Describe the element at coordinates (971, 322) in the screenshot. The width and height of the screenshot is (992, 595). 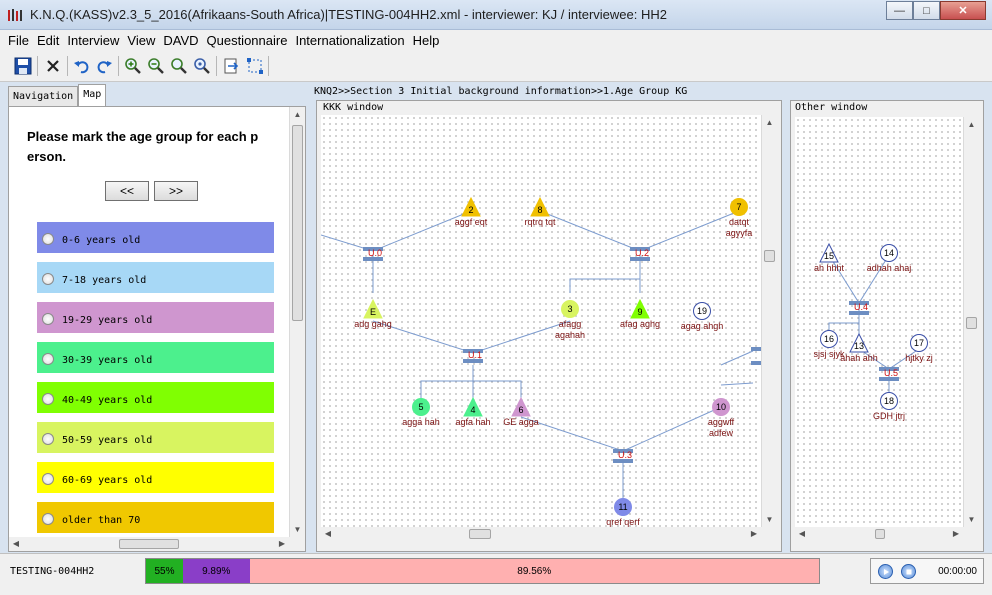
I see `other-vscrollbar: ▲ ▼` at that location.